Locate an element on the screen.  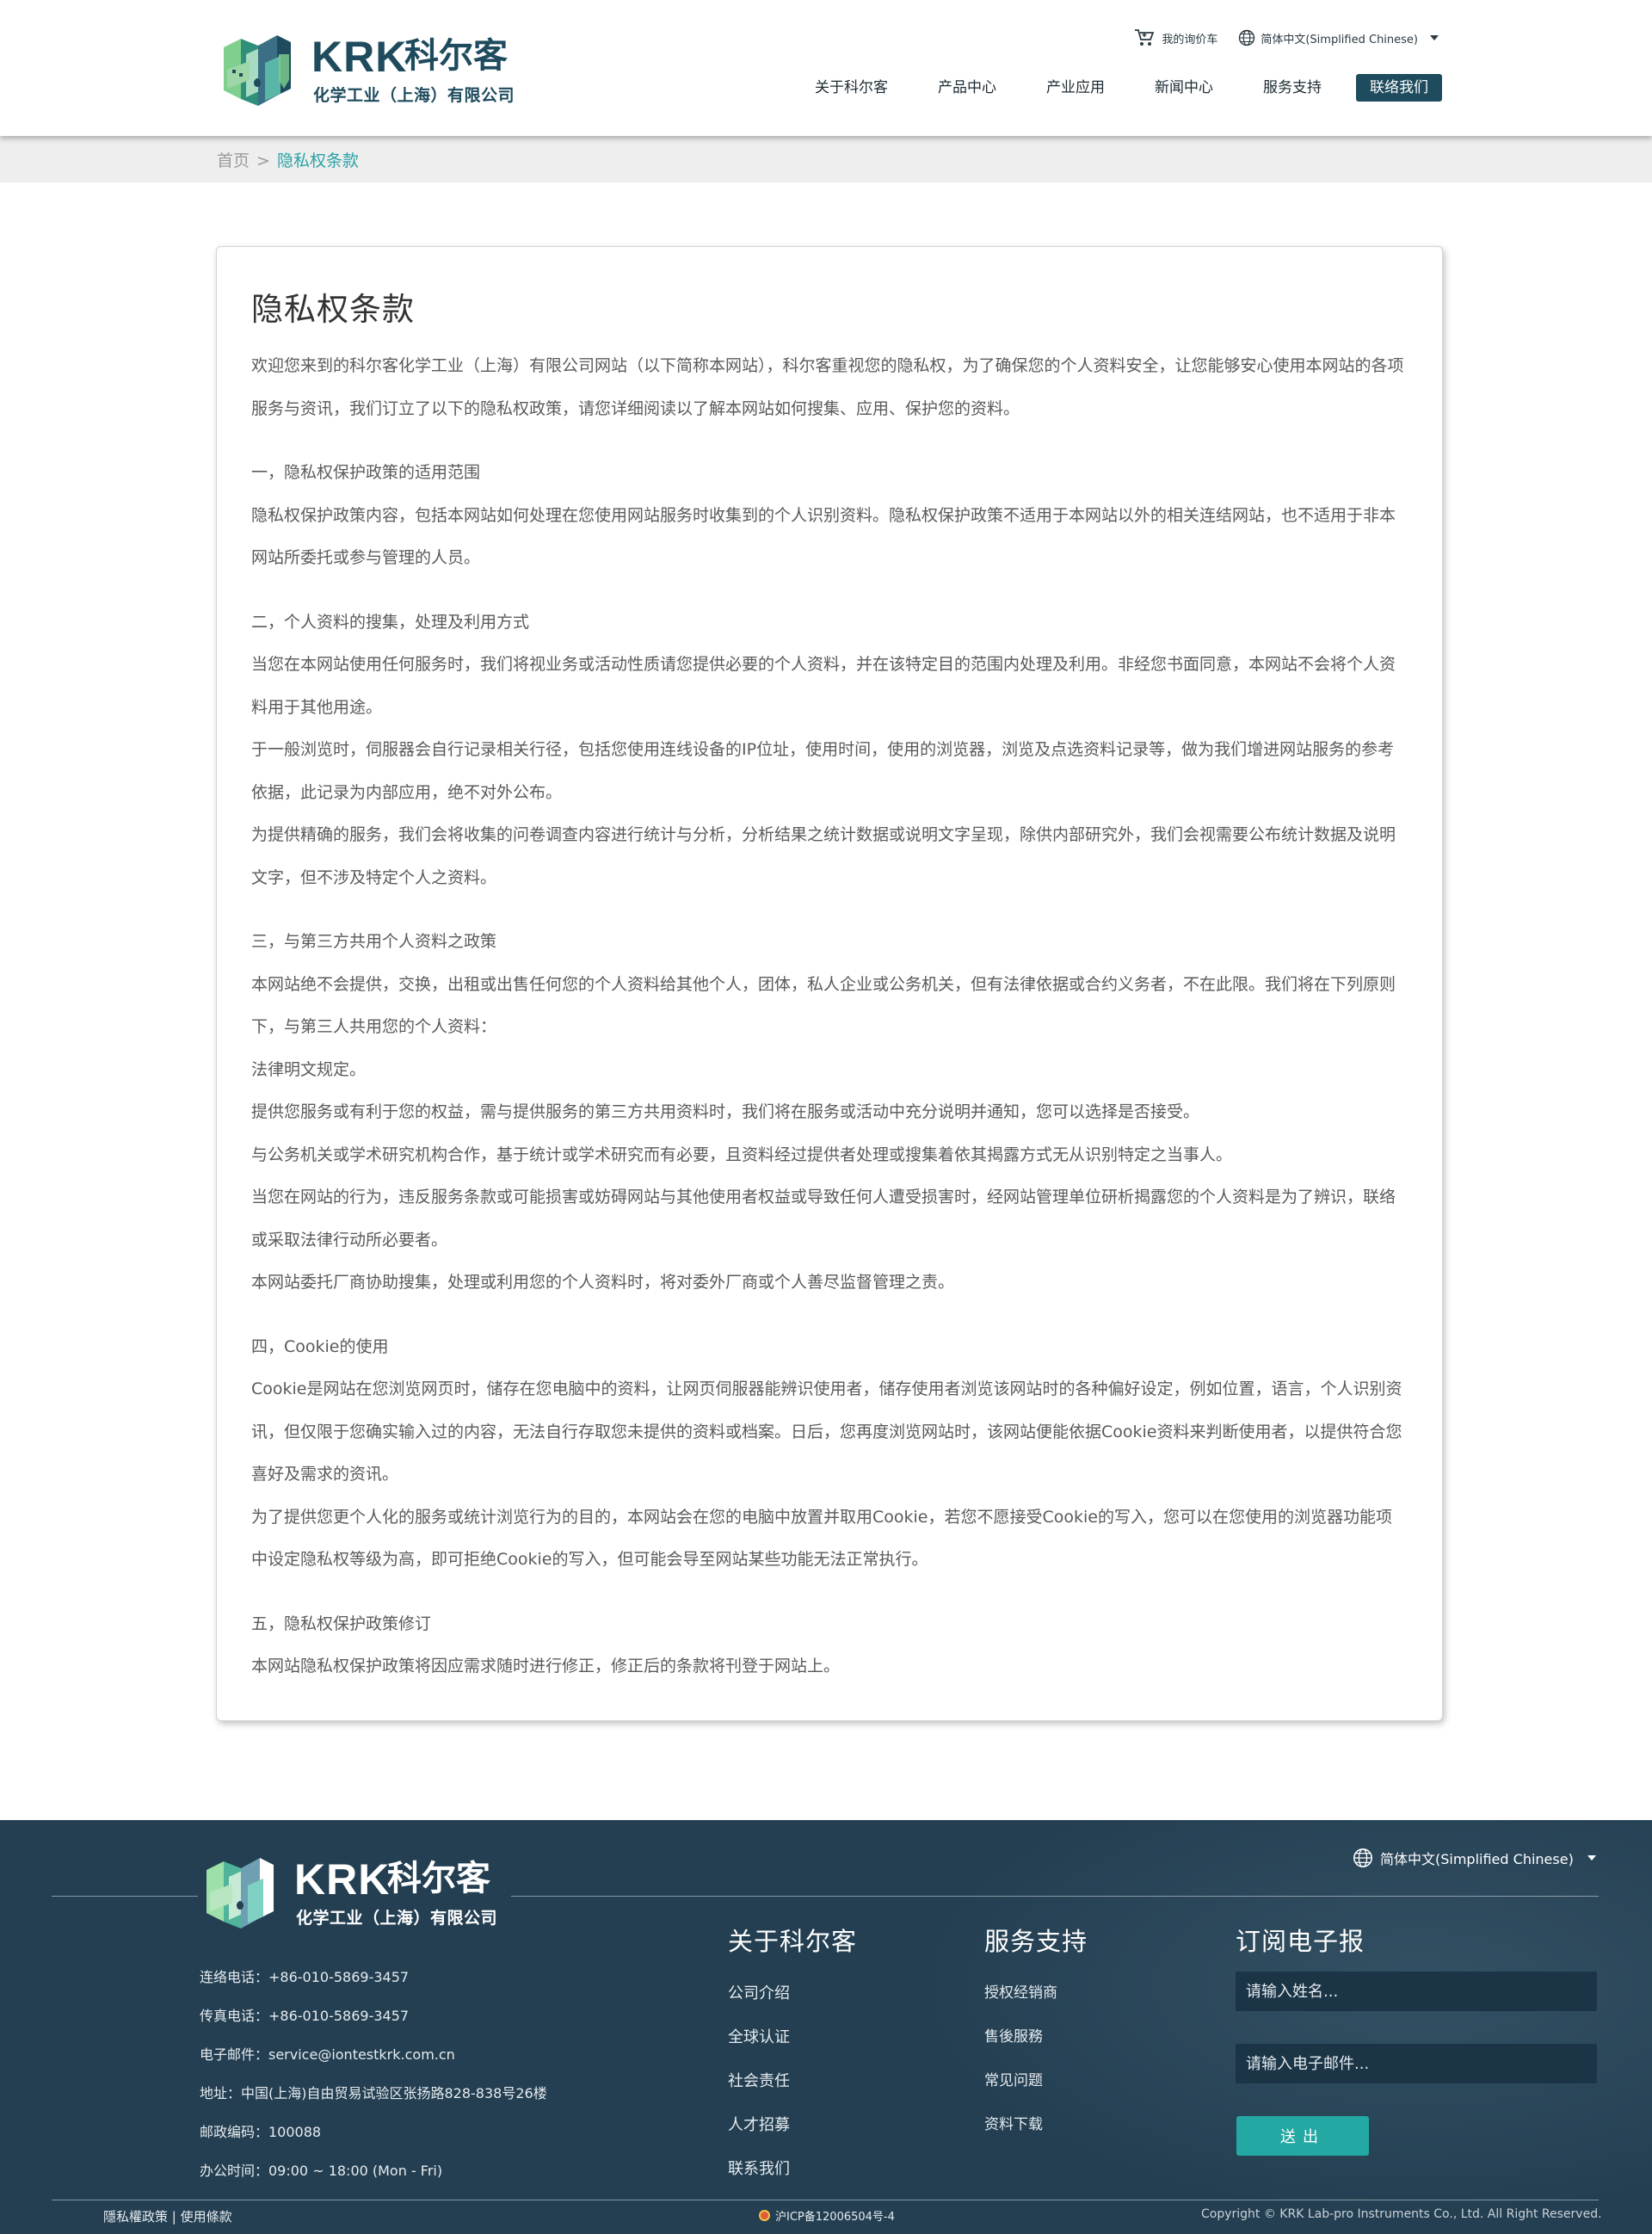
nav-item-contact-button: 联络我们 is located at coordinates (1399, 88).